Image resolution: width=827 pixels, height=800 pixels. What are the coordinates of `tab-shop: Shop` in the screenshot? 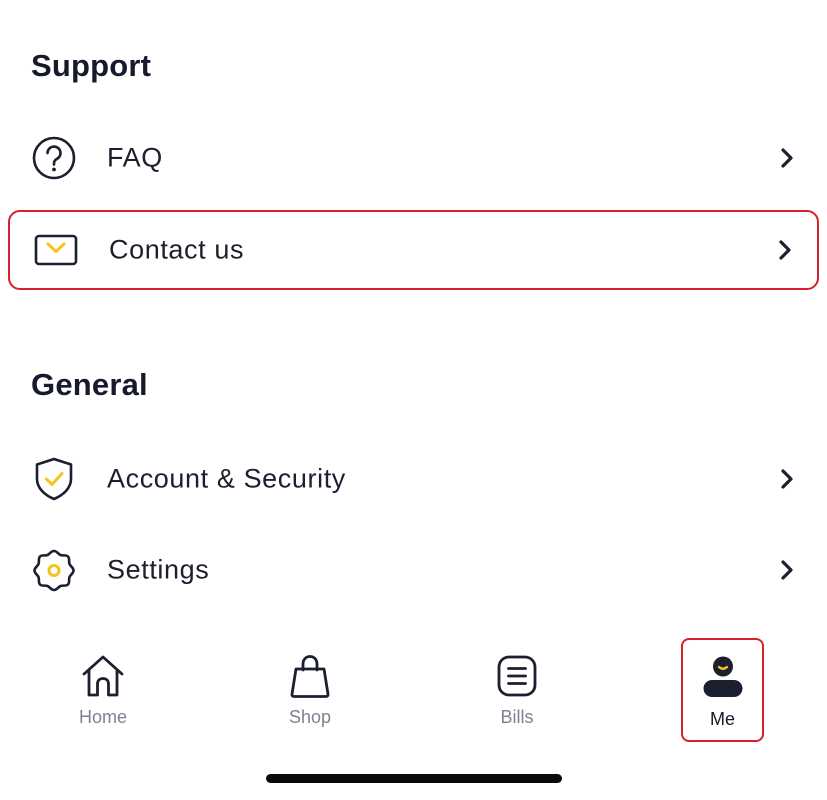 It's located at (310, 689).